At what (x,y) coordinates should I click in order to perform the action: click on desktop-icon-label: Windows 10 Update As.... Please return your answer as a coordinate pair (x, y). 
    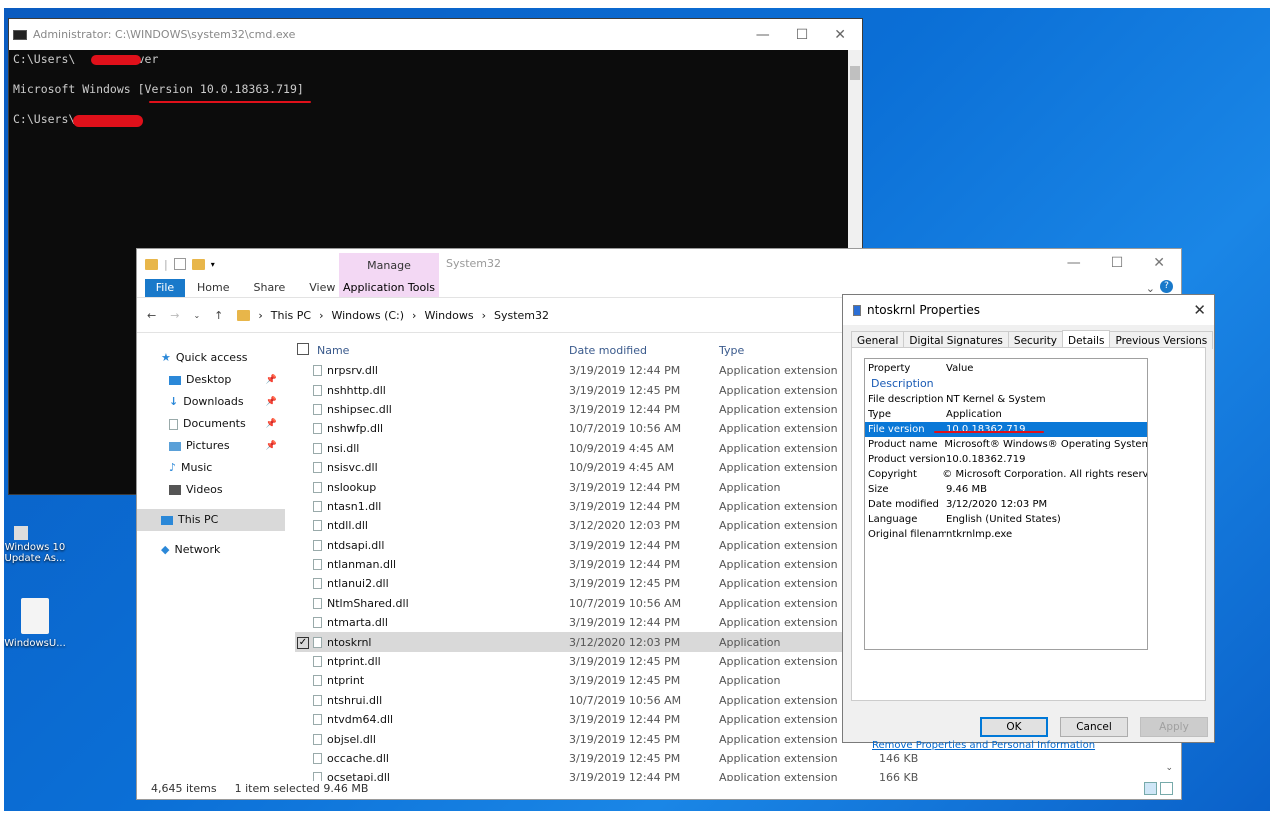
    Looking at the image, I should click on (35, 553).